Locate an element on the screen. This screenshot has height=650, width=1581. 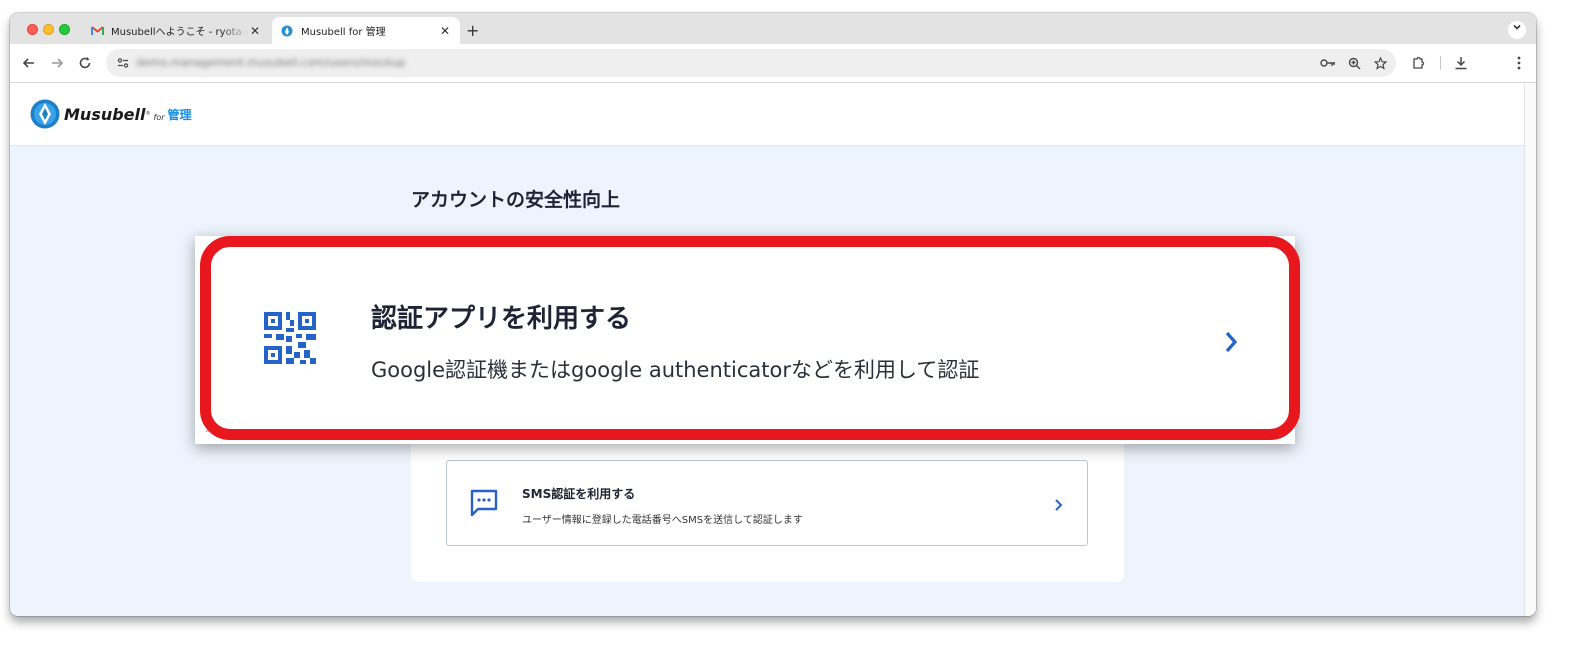
tab-gmail: Musubellへようこそ - ryota-ujita ✕ is located at coordinates (176, 30).